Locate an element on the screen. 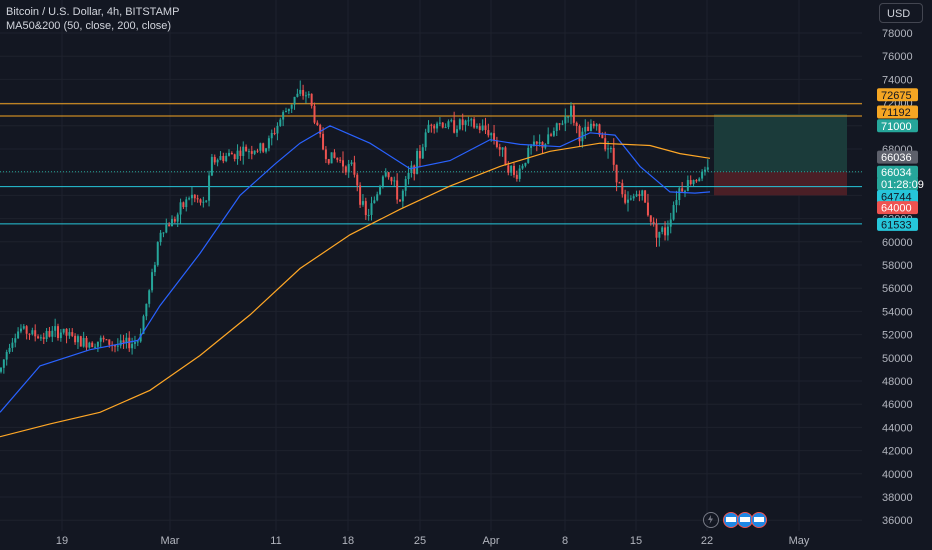 Image resolution: width=932 pixels, height=550 pixels. x-tick-label: May is located at coordinates (799, 541).